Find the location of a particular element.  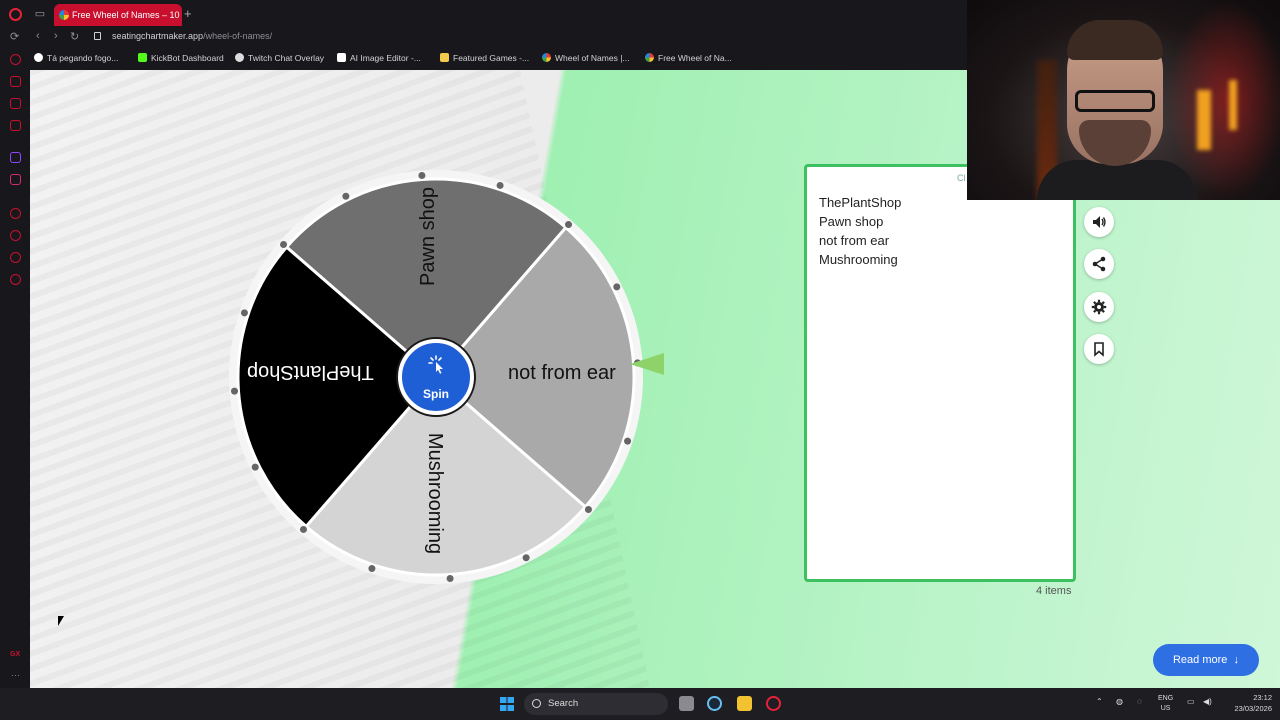

keyboard-layout: US is located at coordinates (1165, 708).